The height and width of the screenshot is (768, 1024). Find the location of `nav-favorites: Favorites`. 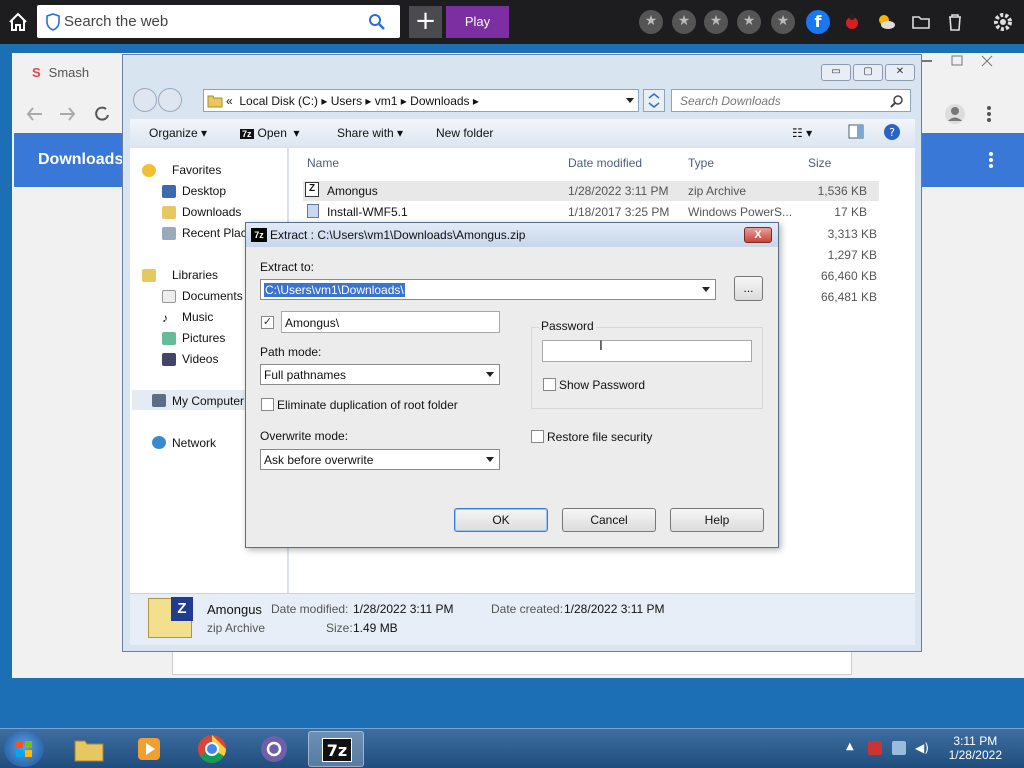

nav-favorites: Favorites is located at coordinates (196, 170).